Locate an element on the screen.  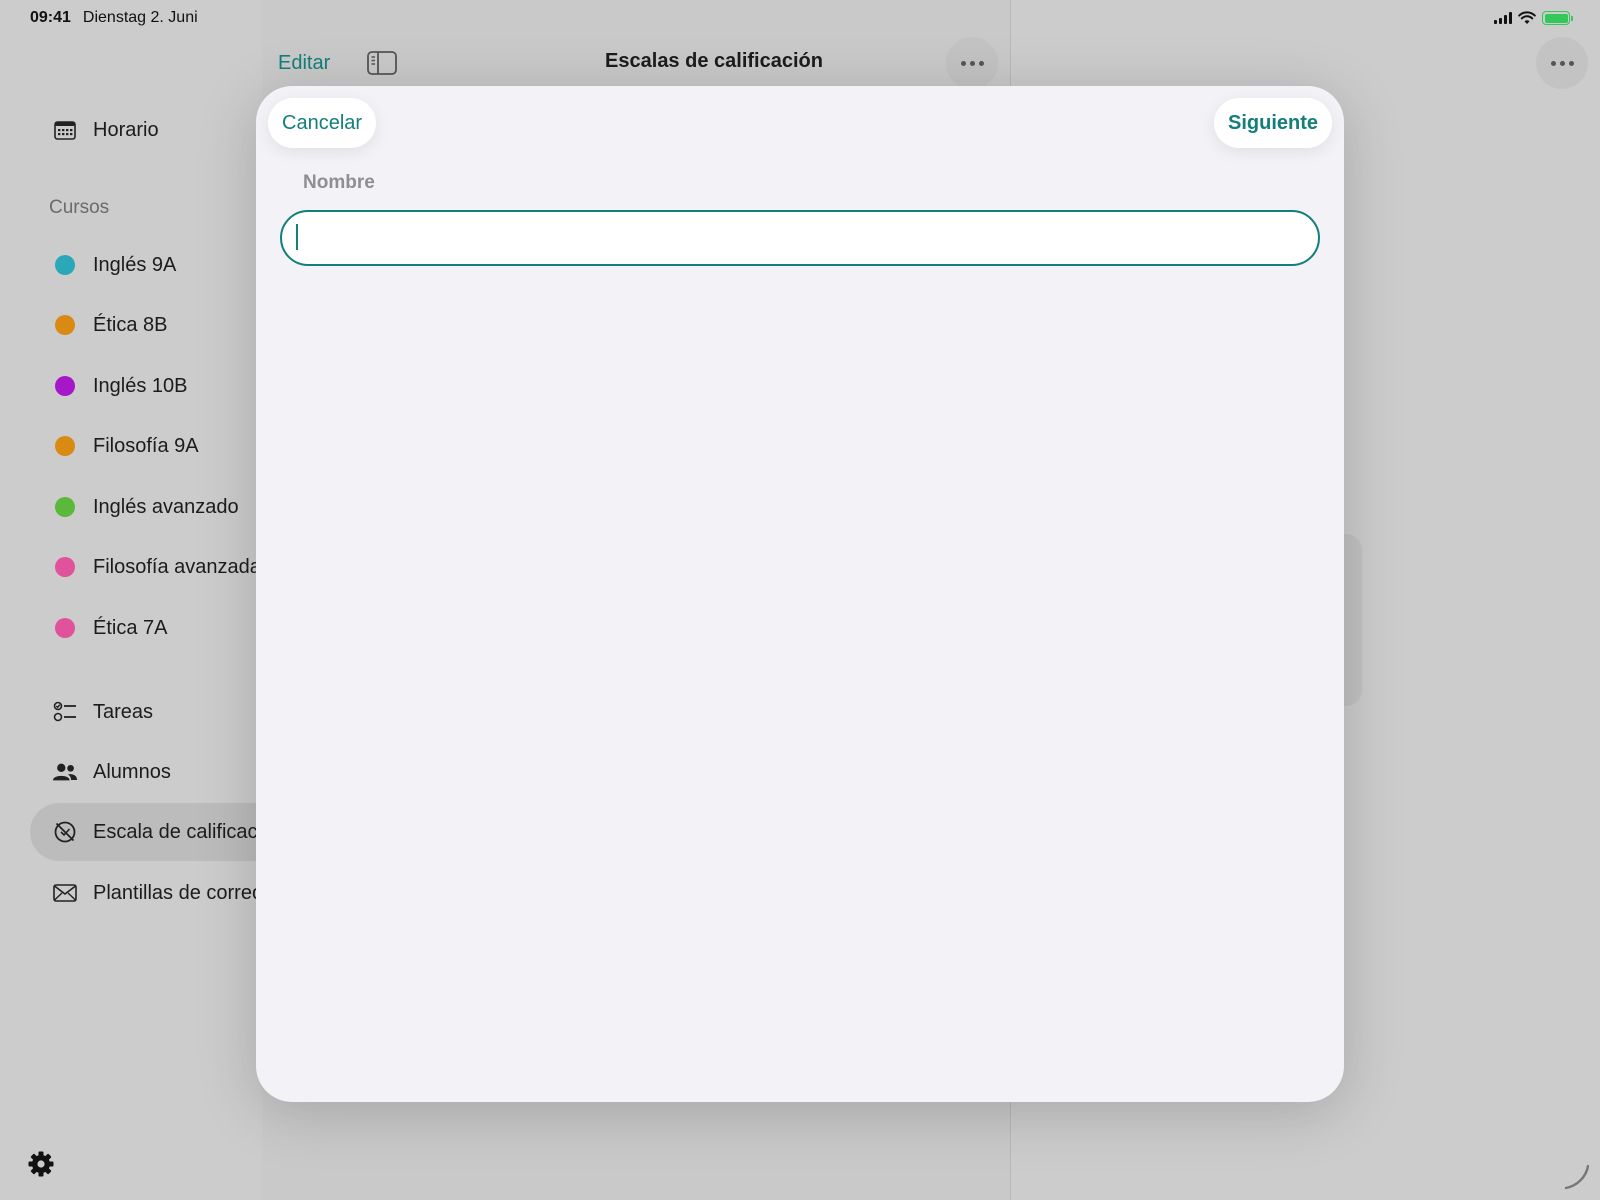
sidebar-item-label: Ética 7A is located at coordinates (130, 627).